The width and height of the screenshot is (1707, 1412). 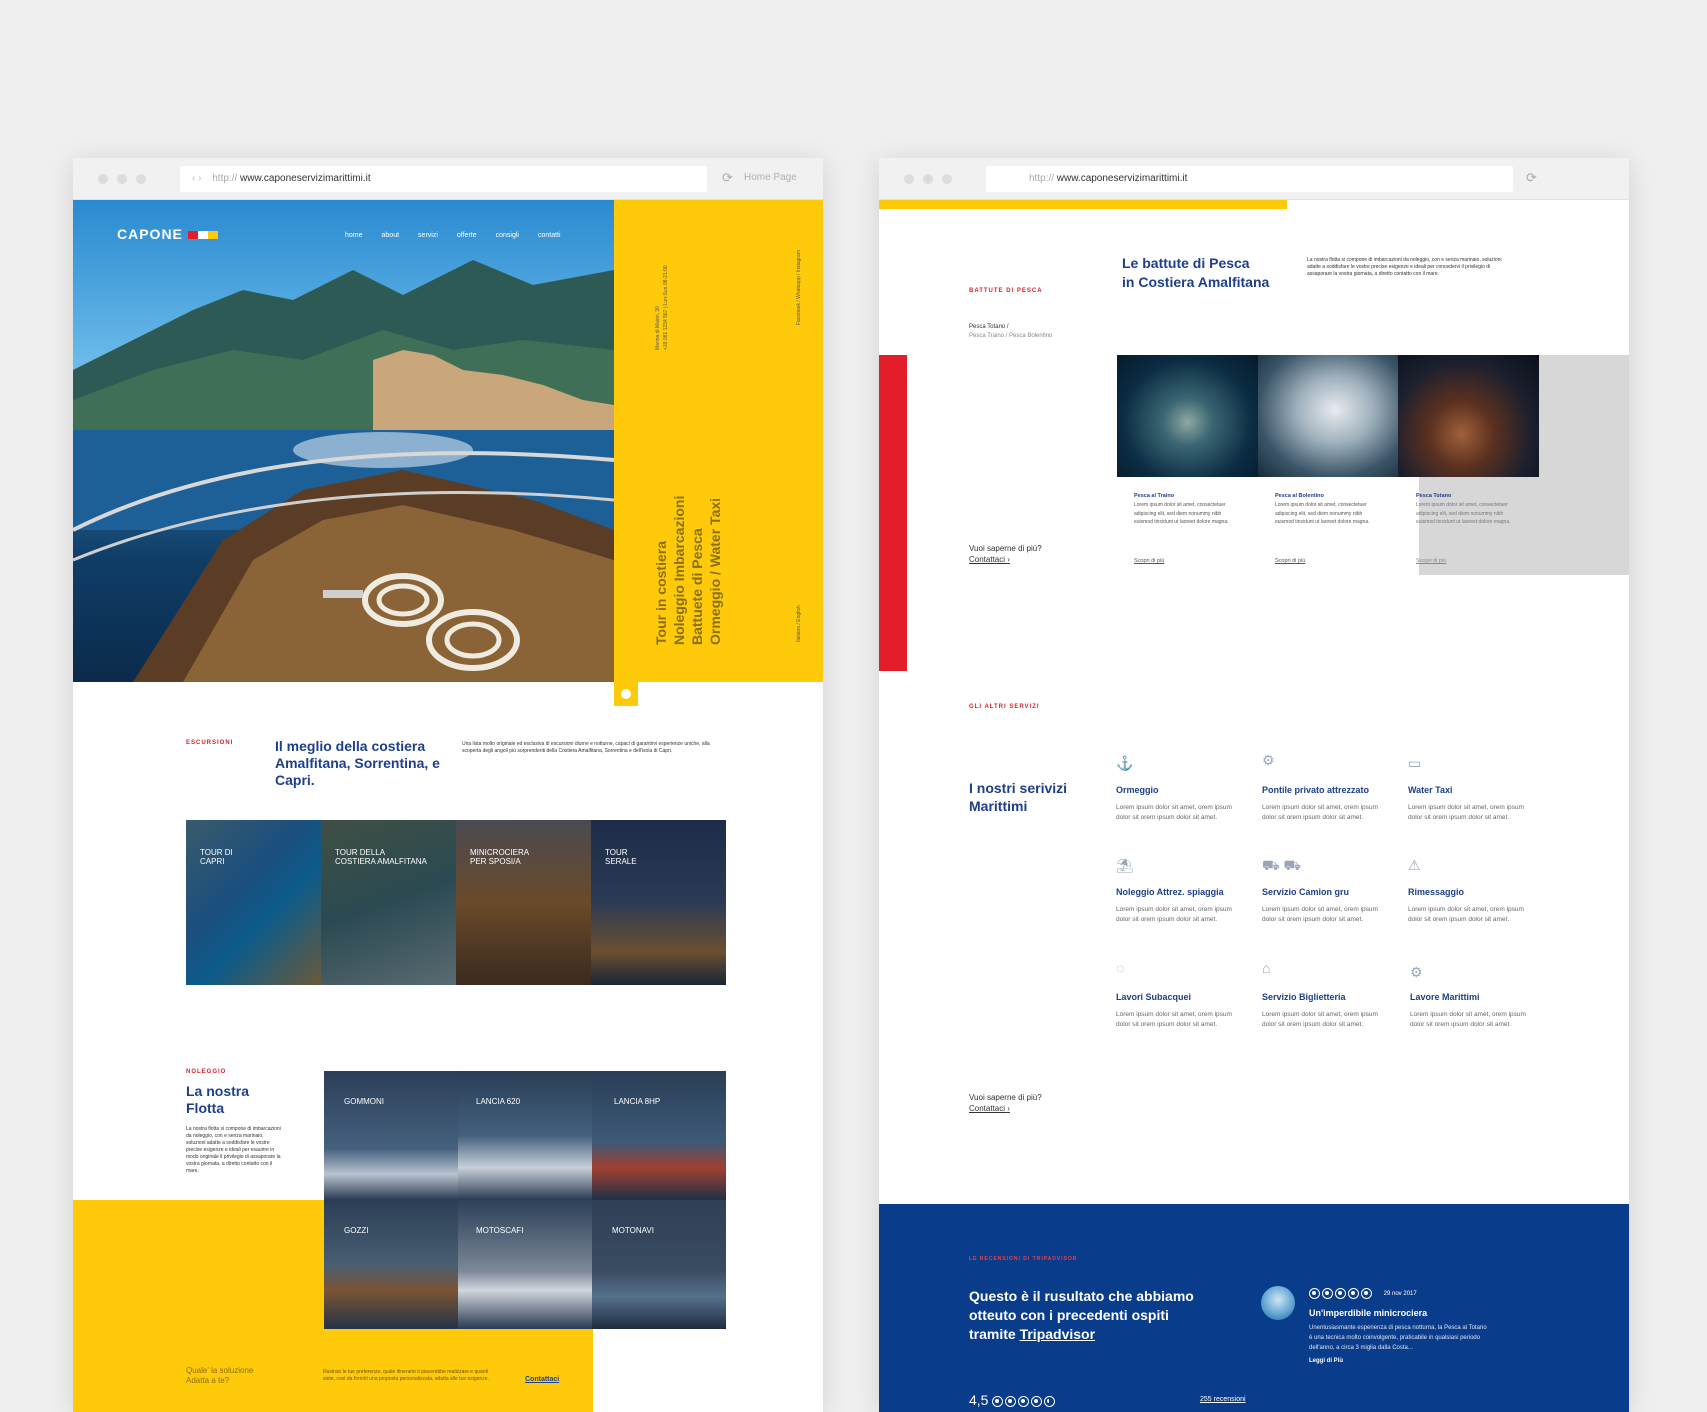 What do you see at coordinates (1436, 892) in the screenshot?
I see `service-title: Rimessaggio` at bounding box center [1436, 892].